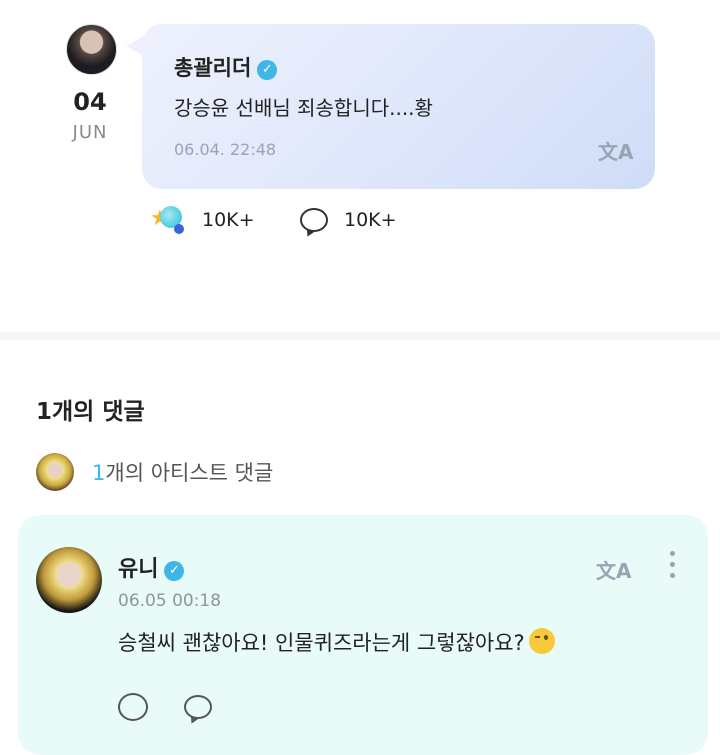 The height and width of the screenshot is (755, 720). I want to click on comment-author-avatar, so click(69, 580).